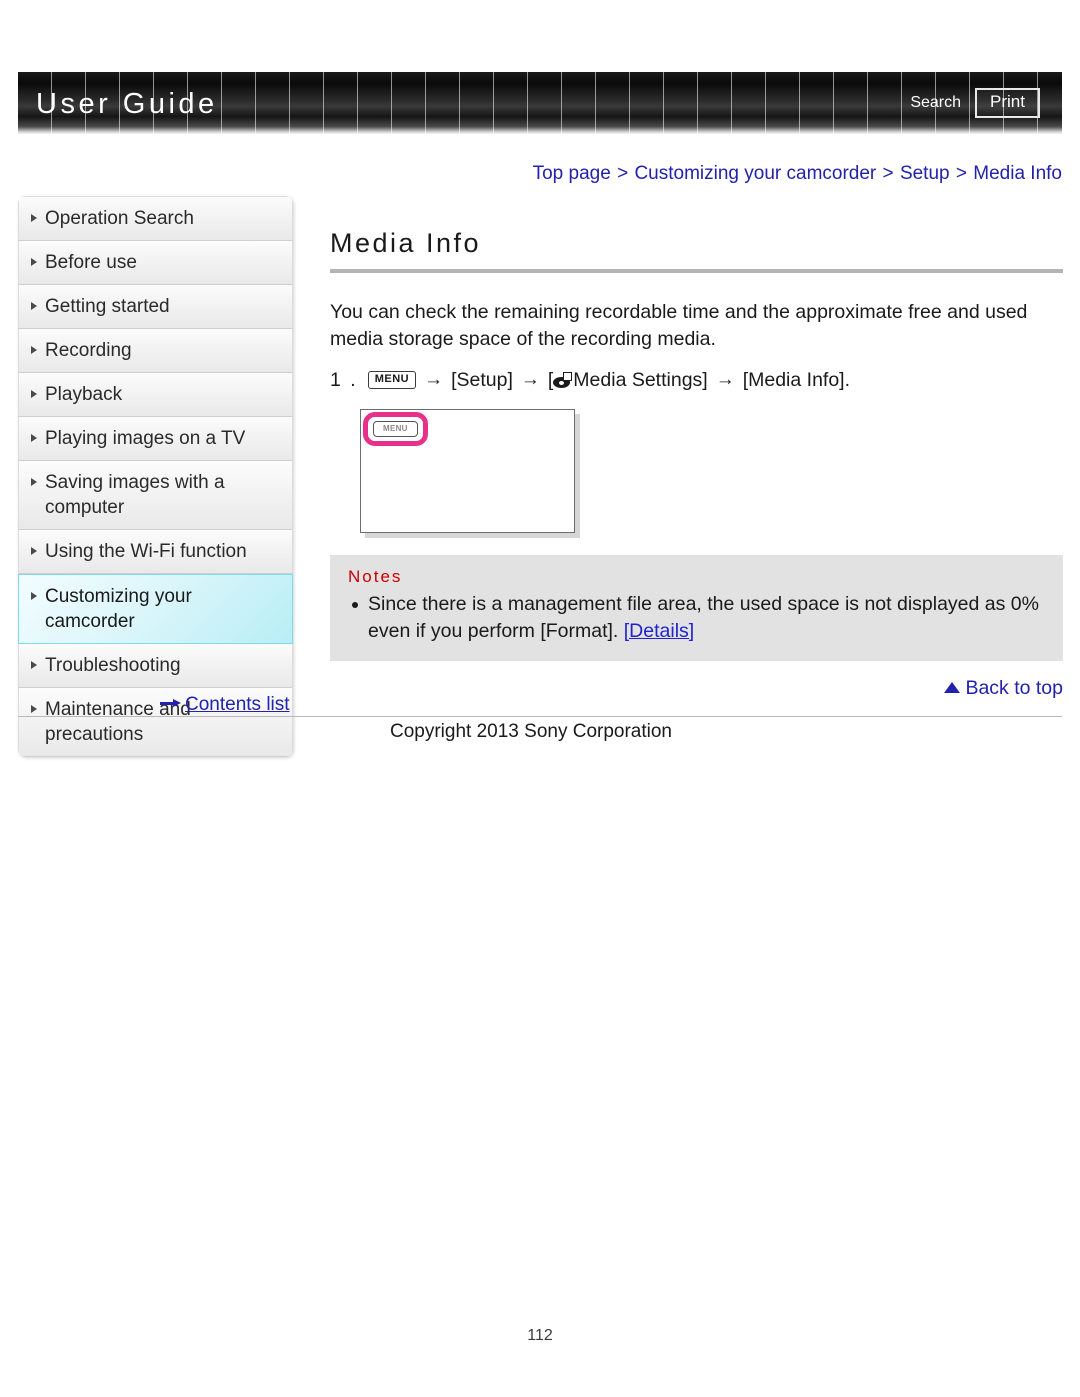  What do you see at coordinates (107, 306) in the screenshot?
I see `sidebar-item-label: Getting started` at bounding box center [107, 306].